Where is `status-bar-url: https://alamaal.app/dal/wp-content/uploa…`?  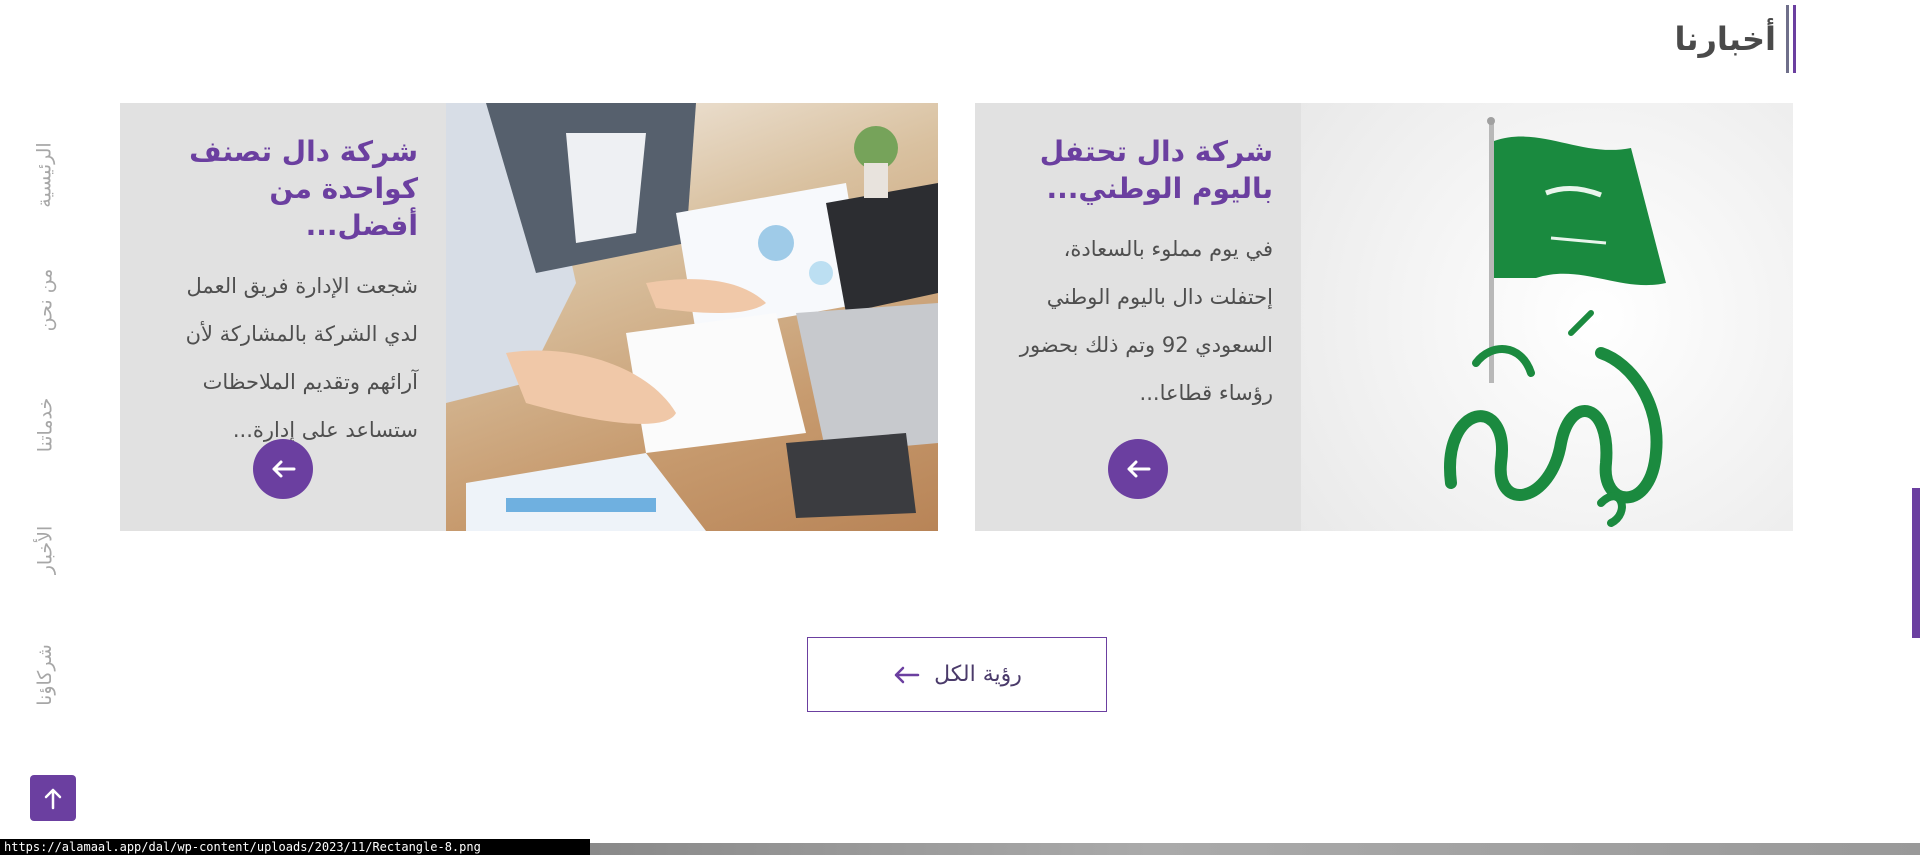
status-bar-url: https://alamaal.app/dal/wp-content/uploa… is located at coordinates (295, 847).